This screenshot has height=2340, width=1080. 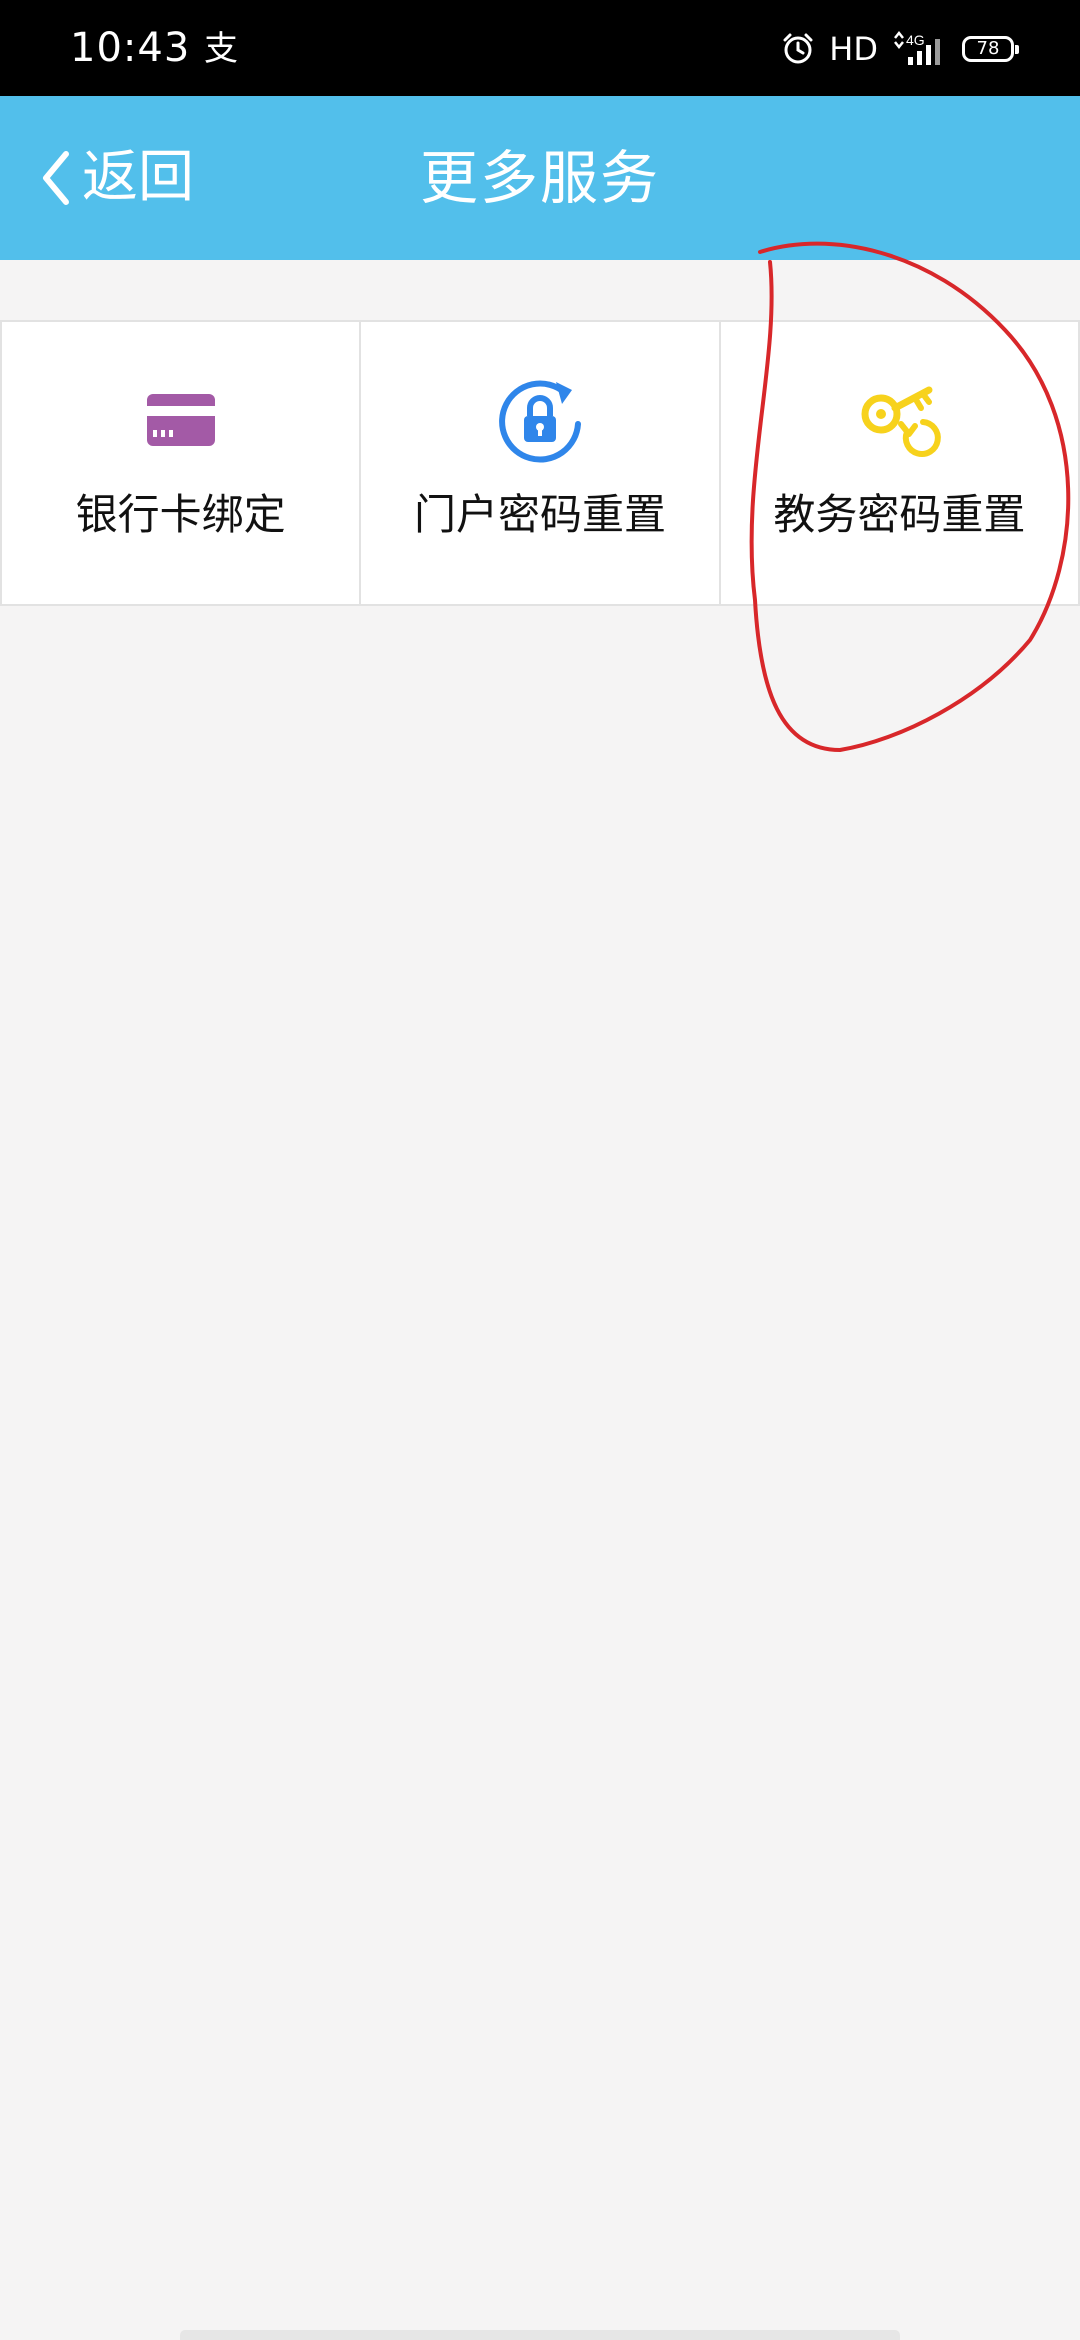 What do you see at coordinates (900, 463) in the screenshot?
I see `service-academic-password-reset: 教务密码重置` at bounding box center [900, 463].